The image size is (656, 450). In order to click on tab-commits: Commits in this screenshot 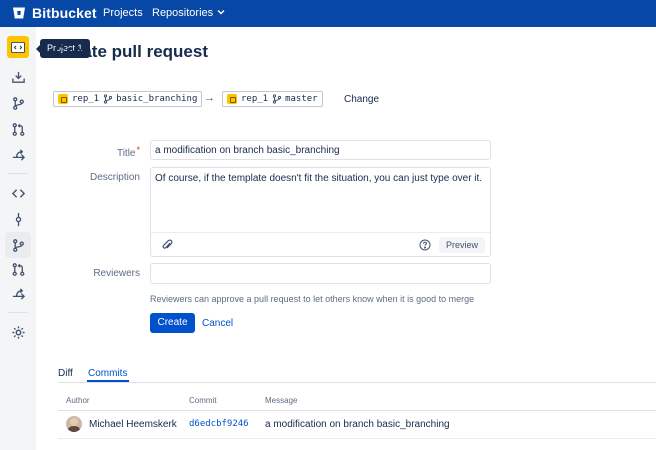, I will do `click(107, 373)`.